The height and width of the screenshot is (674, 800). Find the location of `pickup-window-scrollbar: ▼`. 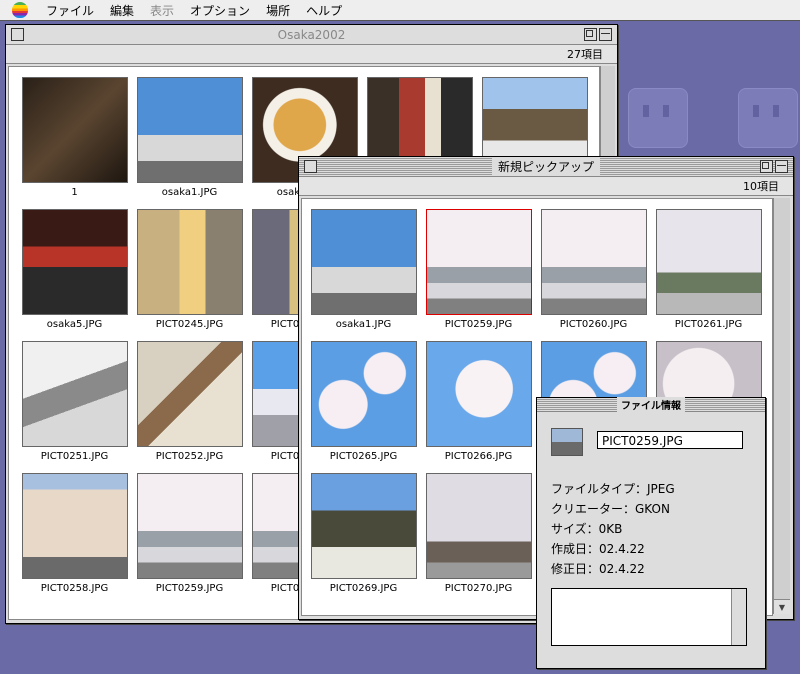

pickup-window-scrollbar: ▼ is located at coordinates (781, 406).